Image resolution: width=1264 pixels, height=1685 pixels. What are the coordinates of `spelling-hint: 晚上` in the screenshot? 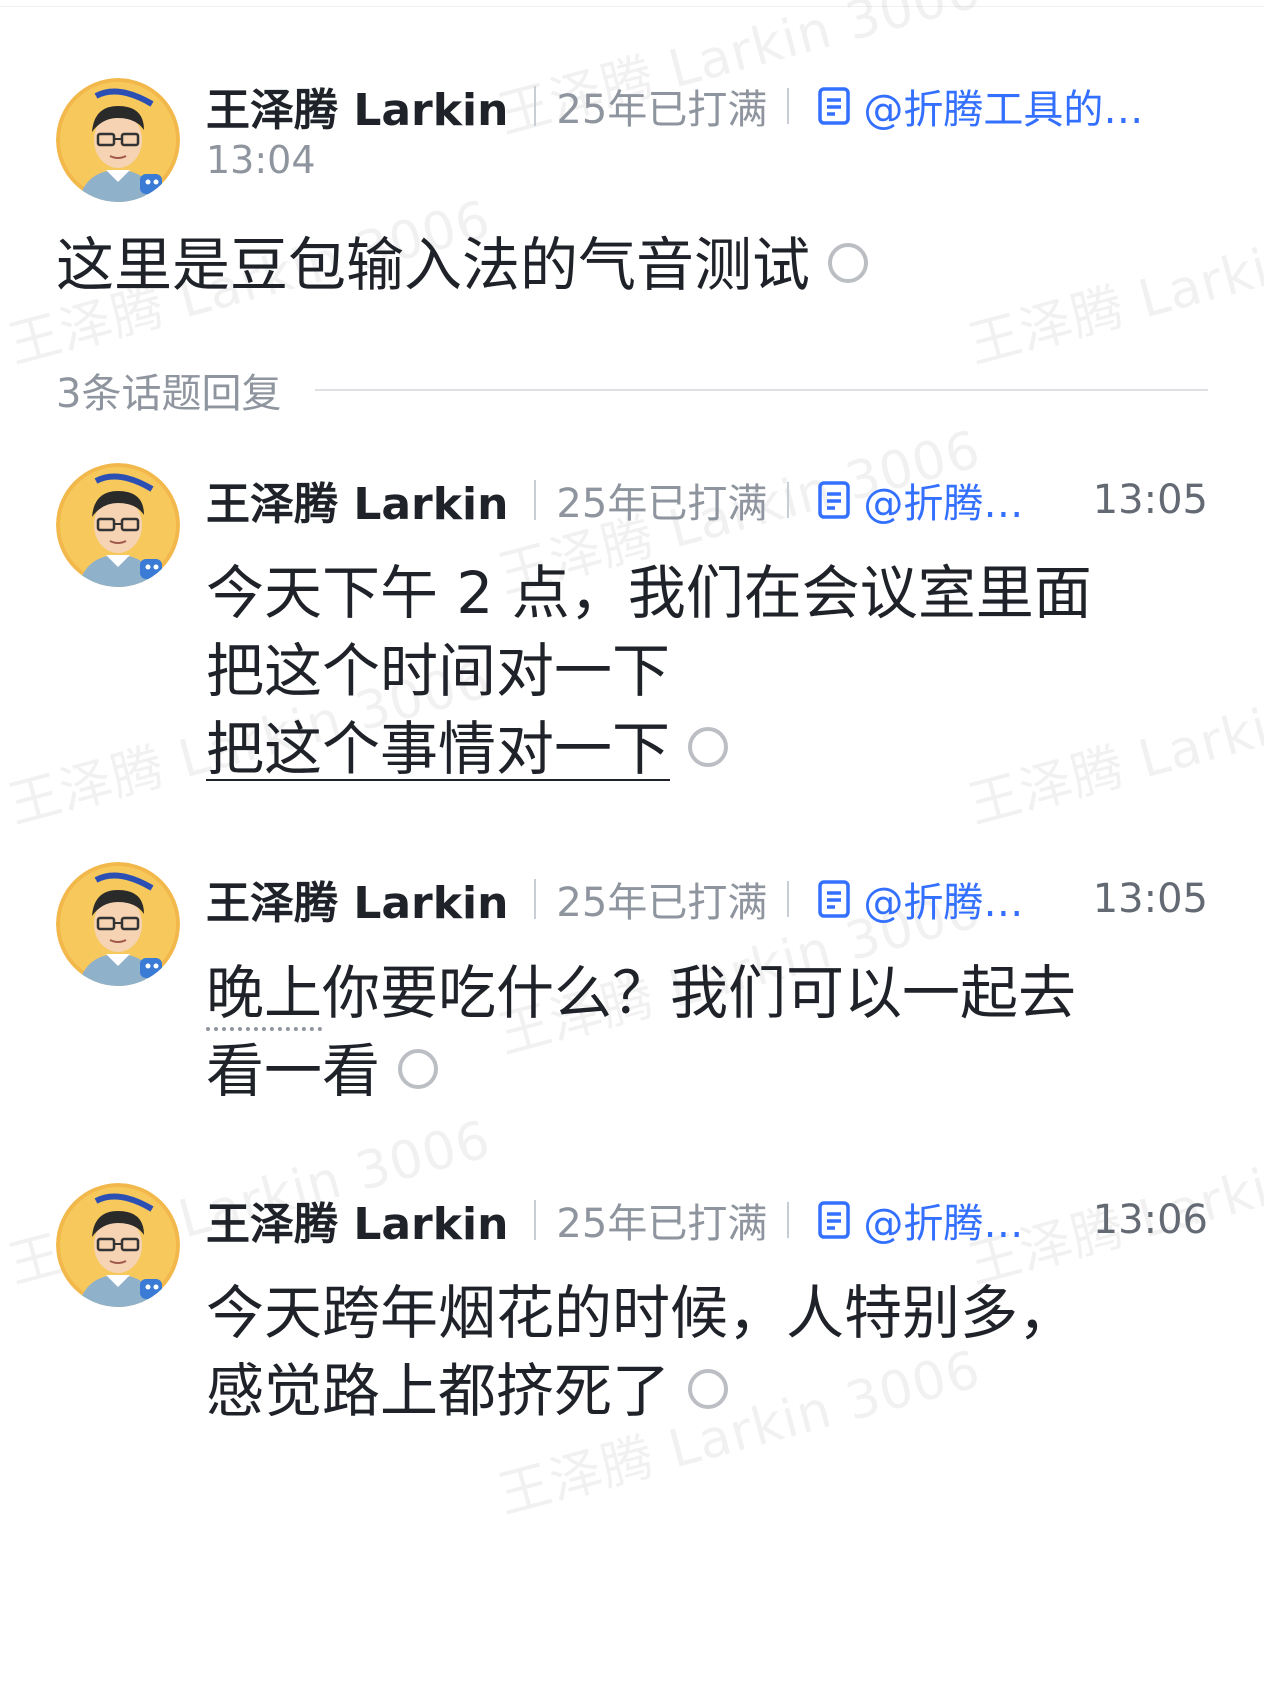 It's located at (264, 995).